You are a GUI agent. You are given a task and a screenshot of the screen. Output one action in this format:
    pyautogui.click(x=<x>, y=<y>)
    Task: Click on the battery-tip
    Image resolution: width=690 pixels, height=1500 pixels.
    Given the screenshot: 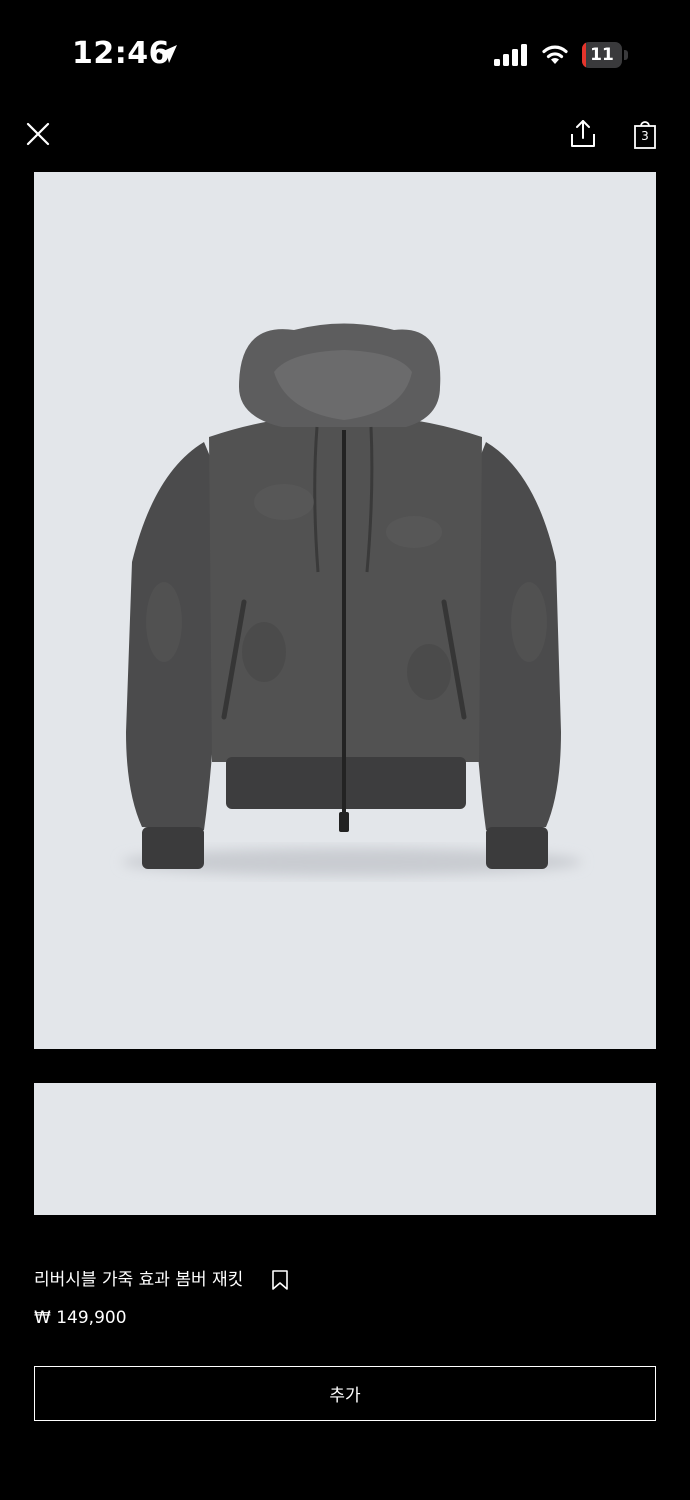 What is the action you would take?
    pyautogui.click(x=626, y=55)
    